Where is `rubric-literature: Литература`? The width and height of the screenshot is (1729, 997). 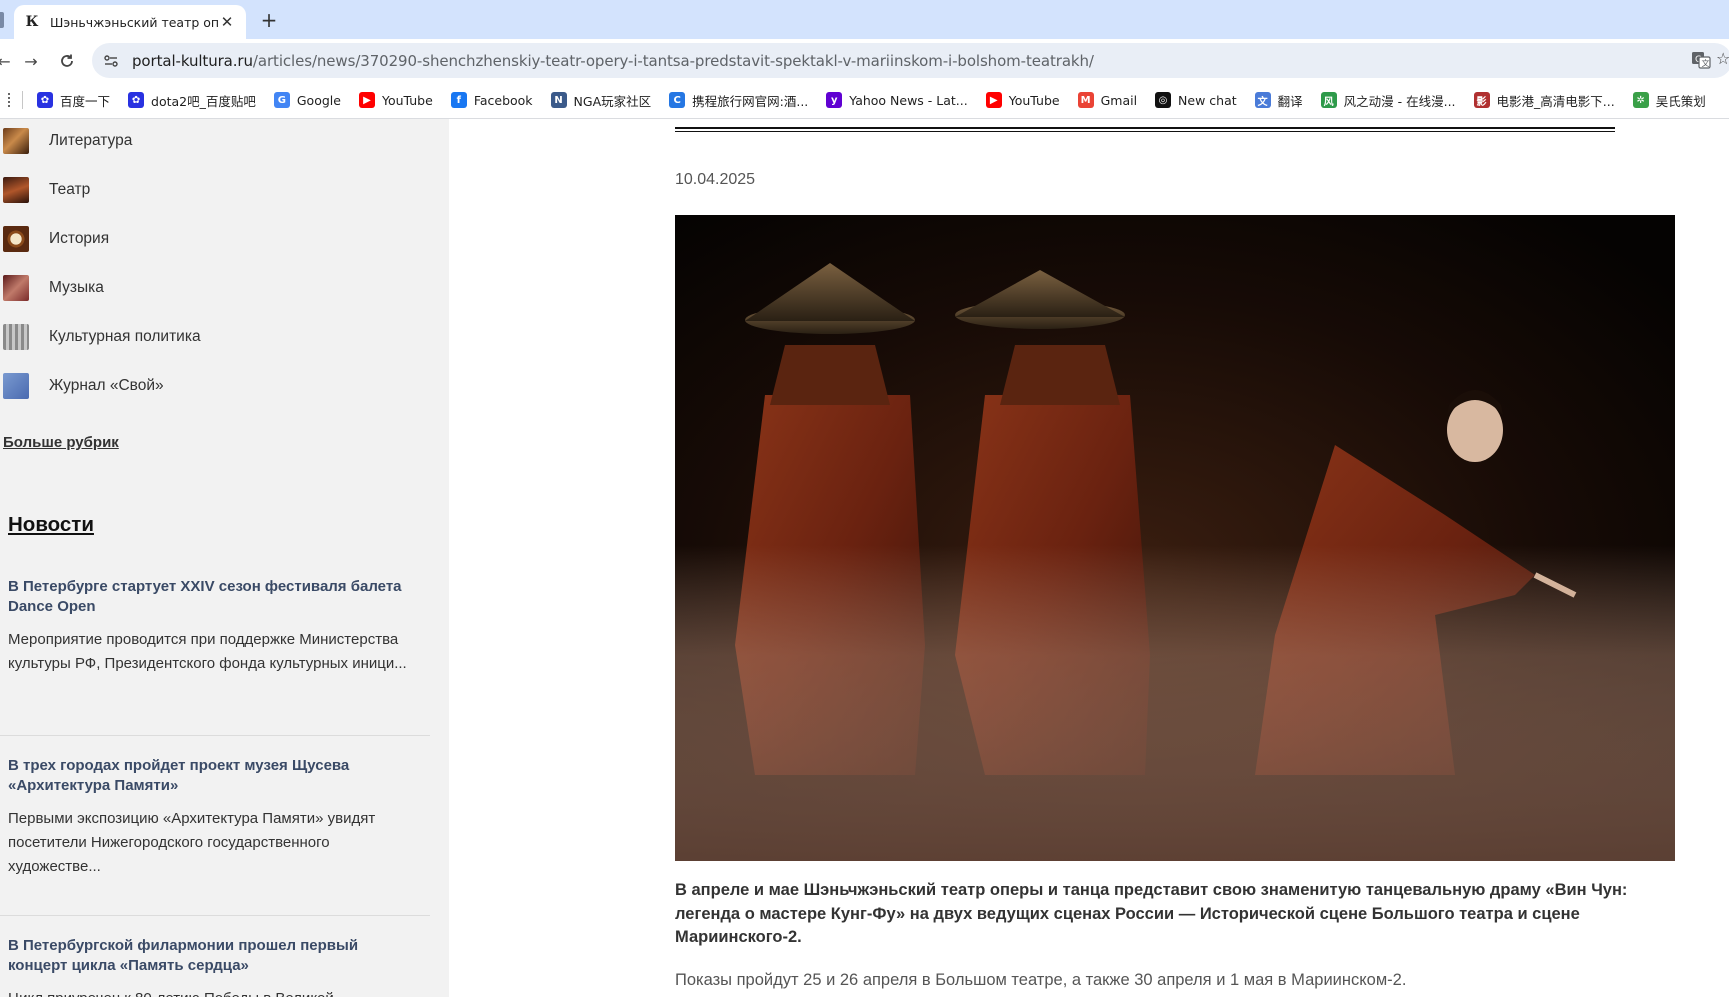
rubric-literature: Литература is located at coordinates (67, 141).